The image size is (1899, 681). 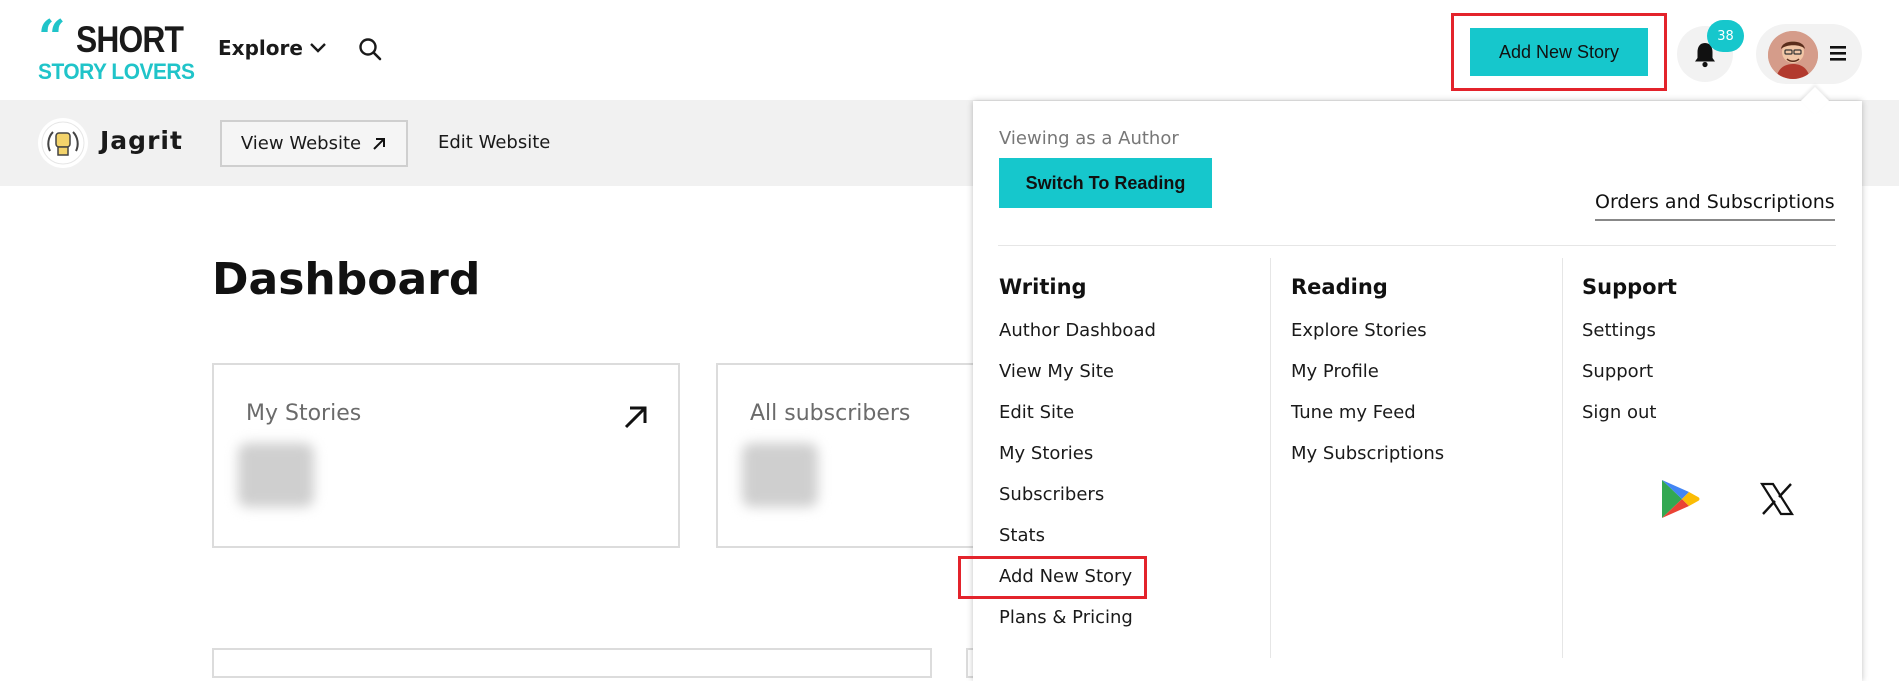 I want to click on avatar-illustration, so click(x=1793, y=55).